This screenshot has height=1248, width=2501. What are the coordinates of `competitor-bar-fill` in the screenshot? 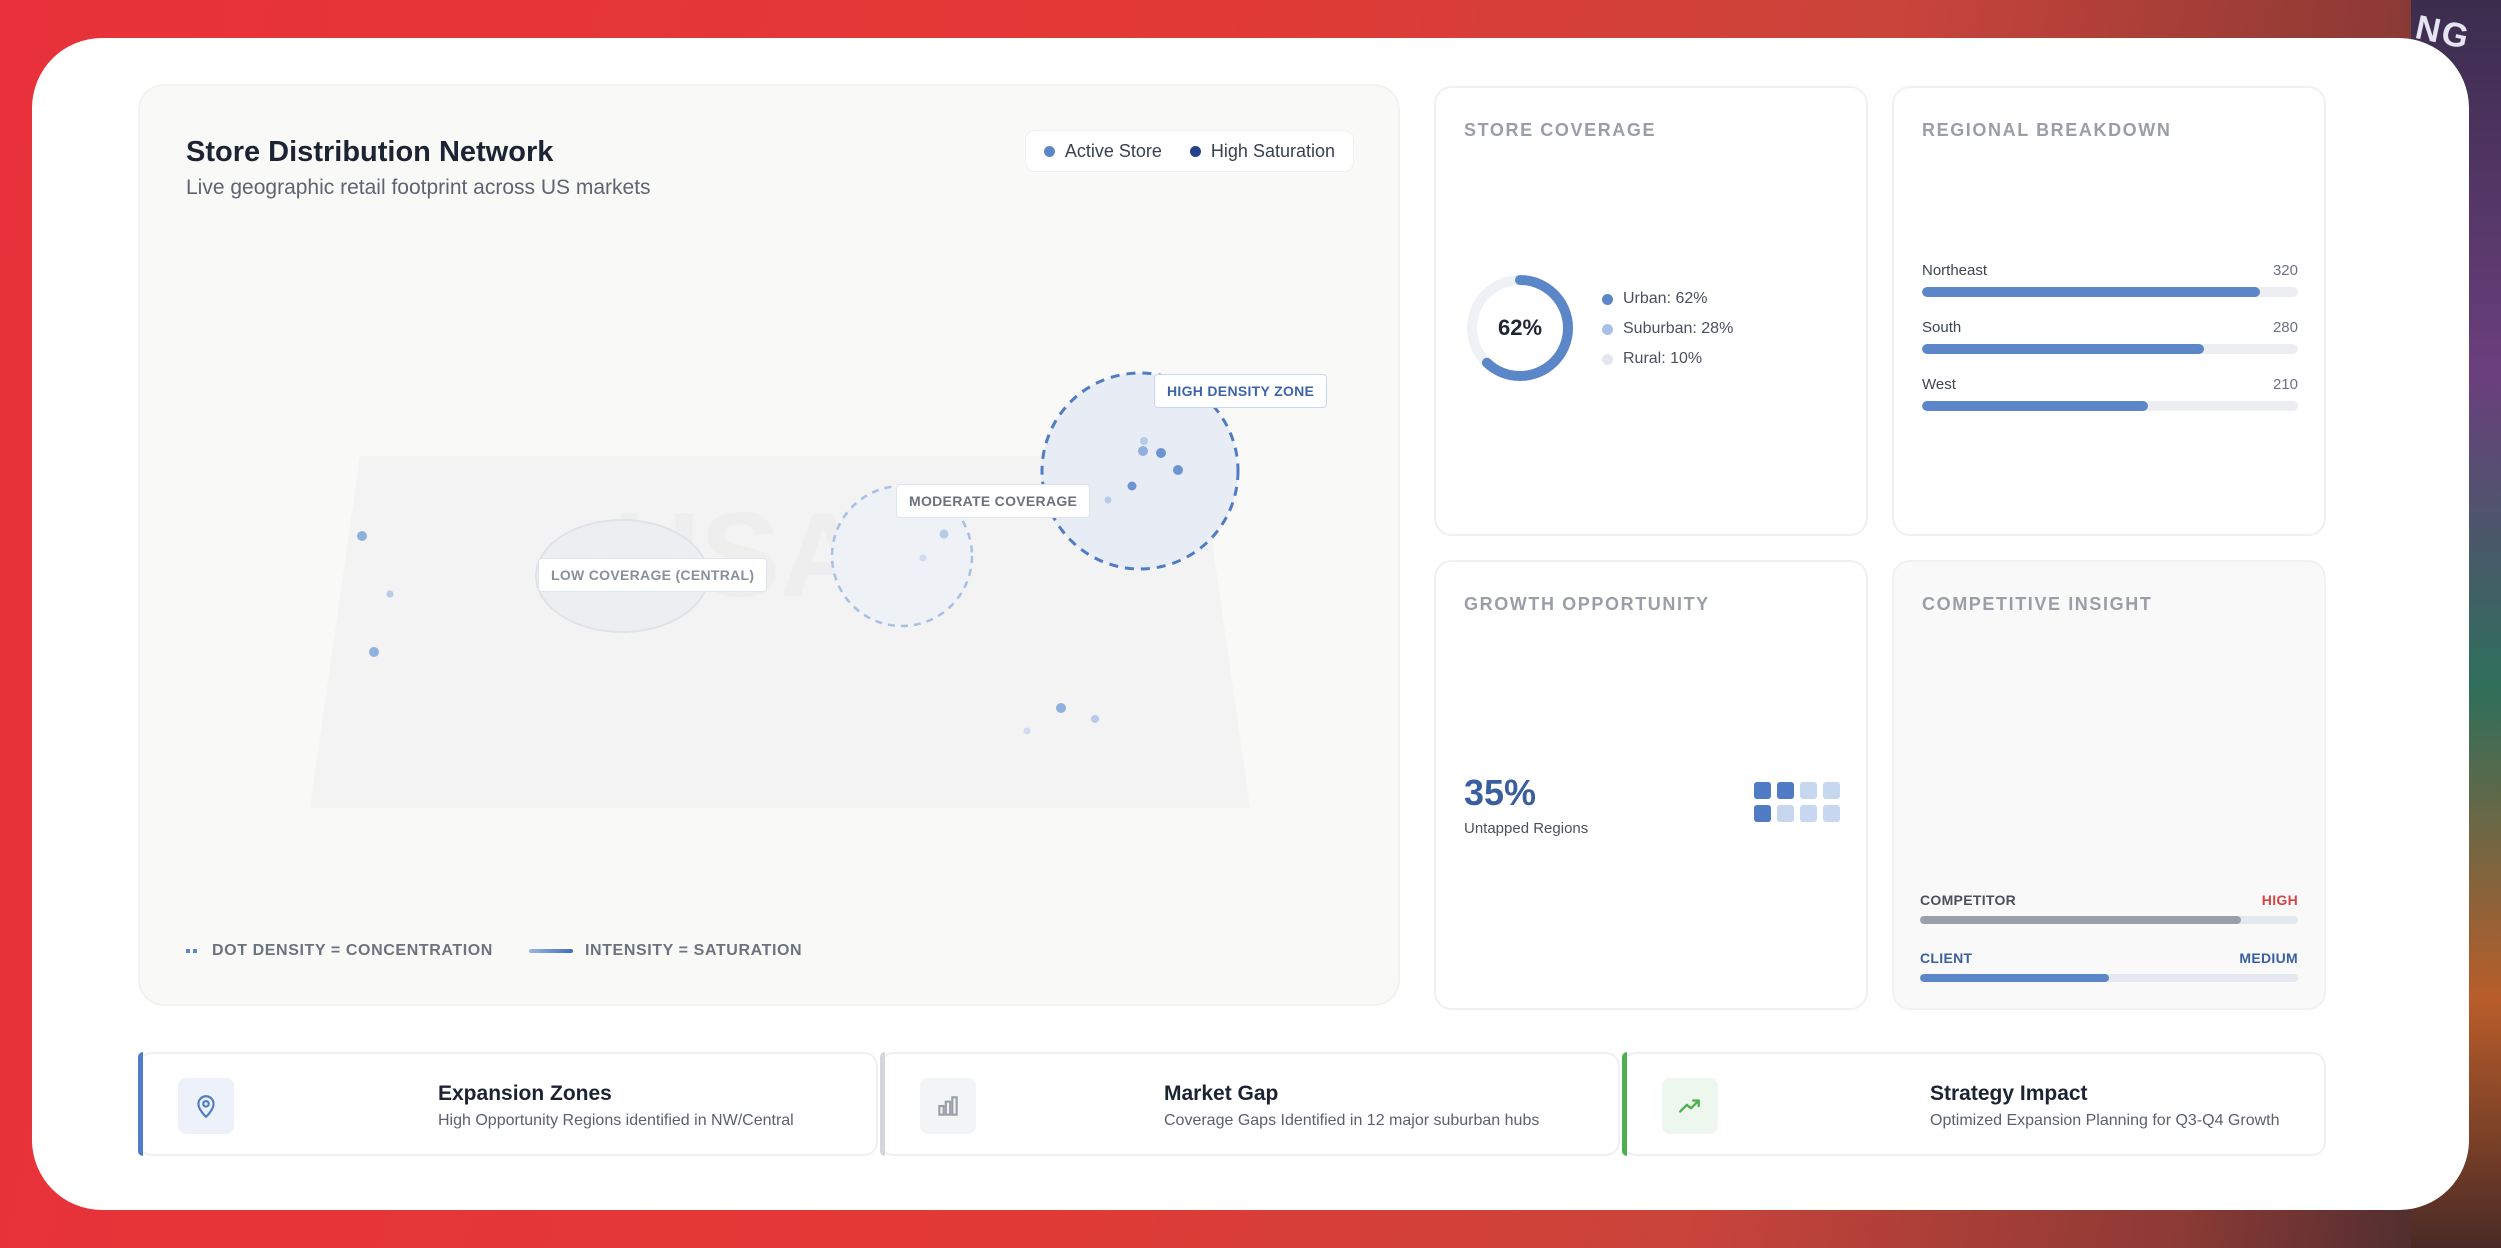 It's located at (2081, 920).